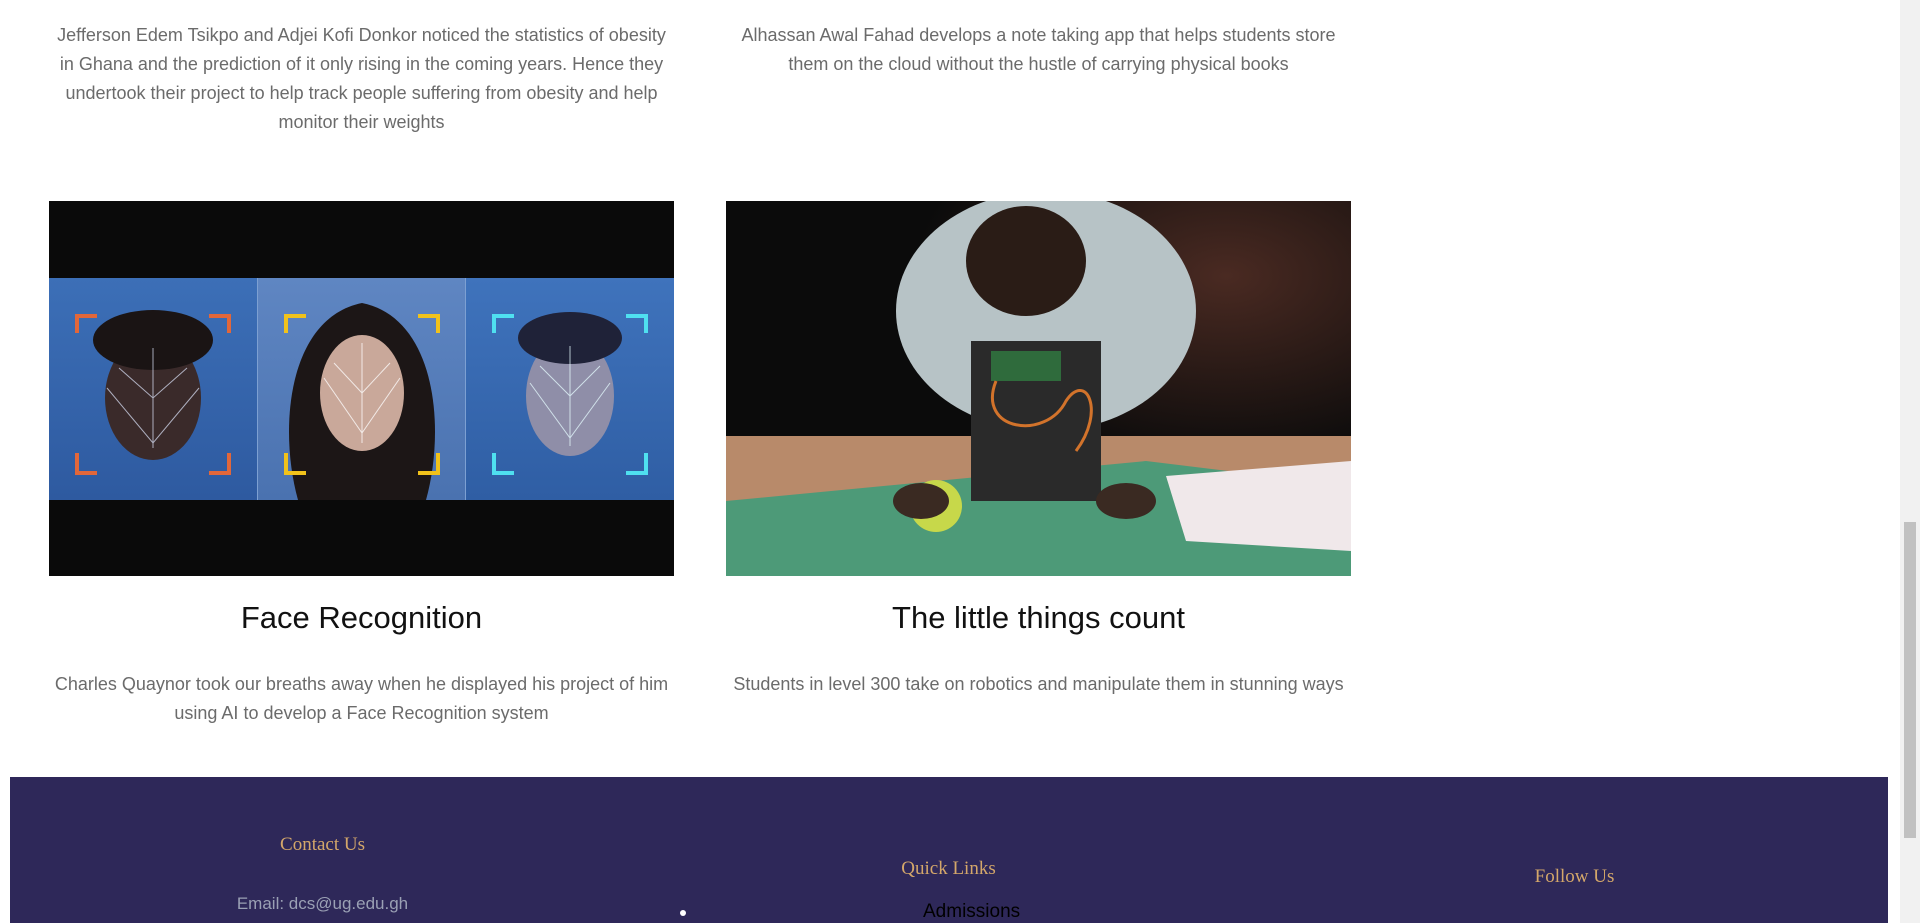 The height and width of the screenshot is (923, 1920). Describe the element at coordinates (683, 913) in the screenshot. I see `list-bullet` at that location.